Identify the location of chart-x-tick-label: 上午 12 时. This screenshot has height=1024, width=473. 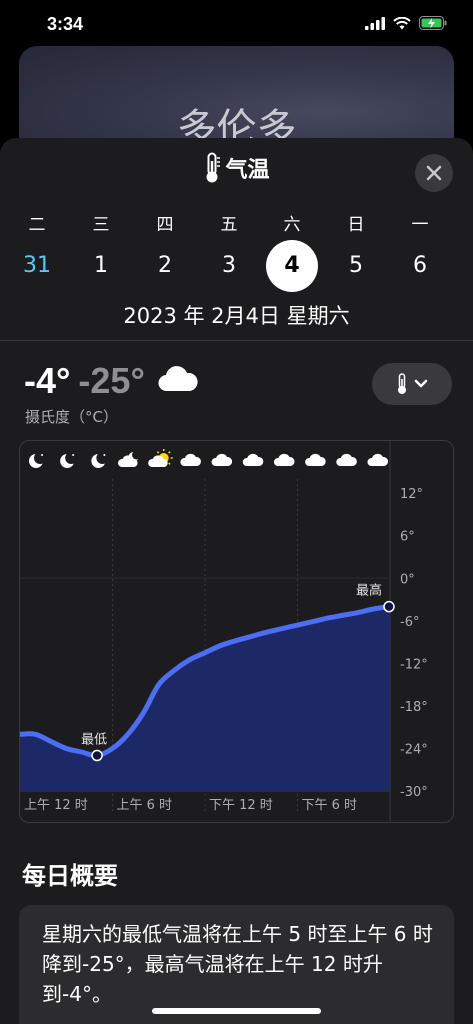
(56, 805).